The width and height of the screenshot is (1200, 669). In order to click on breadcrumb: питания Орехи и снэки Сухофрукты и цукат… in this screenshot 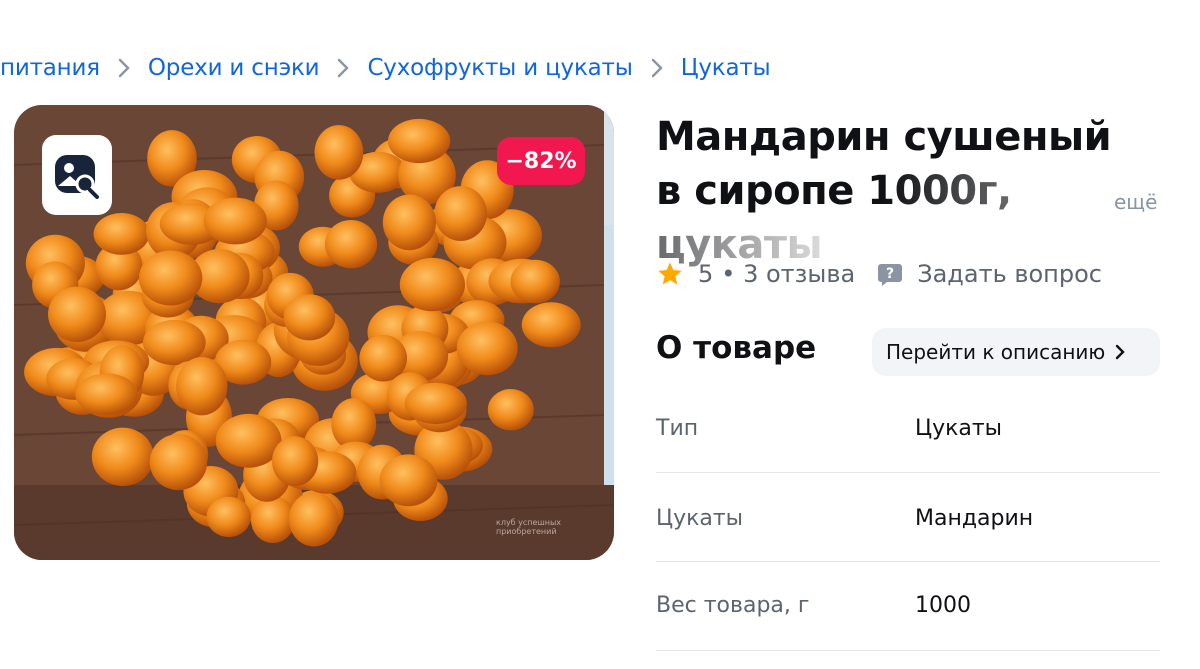, I will do `click(385, 68)`.